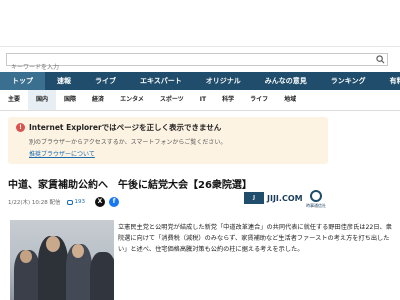 The height and width of the screenshot is (300, 400). Describe the element at coordinates (161, 81) in the screenshot. I see `nav-tab-expert: エキスパート` at that location.